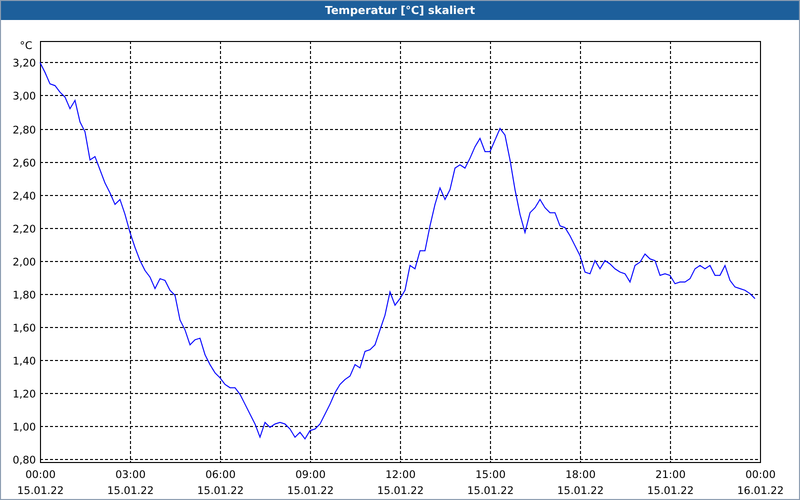  I want to click on x-tick-label: 00:00 16.01.22, so click(760, 483).